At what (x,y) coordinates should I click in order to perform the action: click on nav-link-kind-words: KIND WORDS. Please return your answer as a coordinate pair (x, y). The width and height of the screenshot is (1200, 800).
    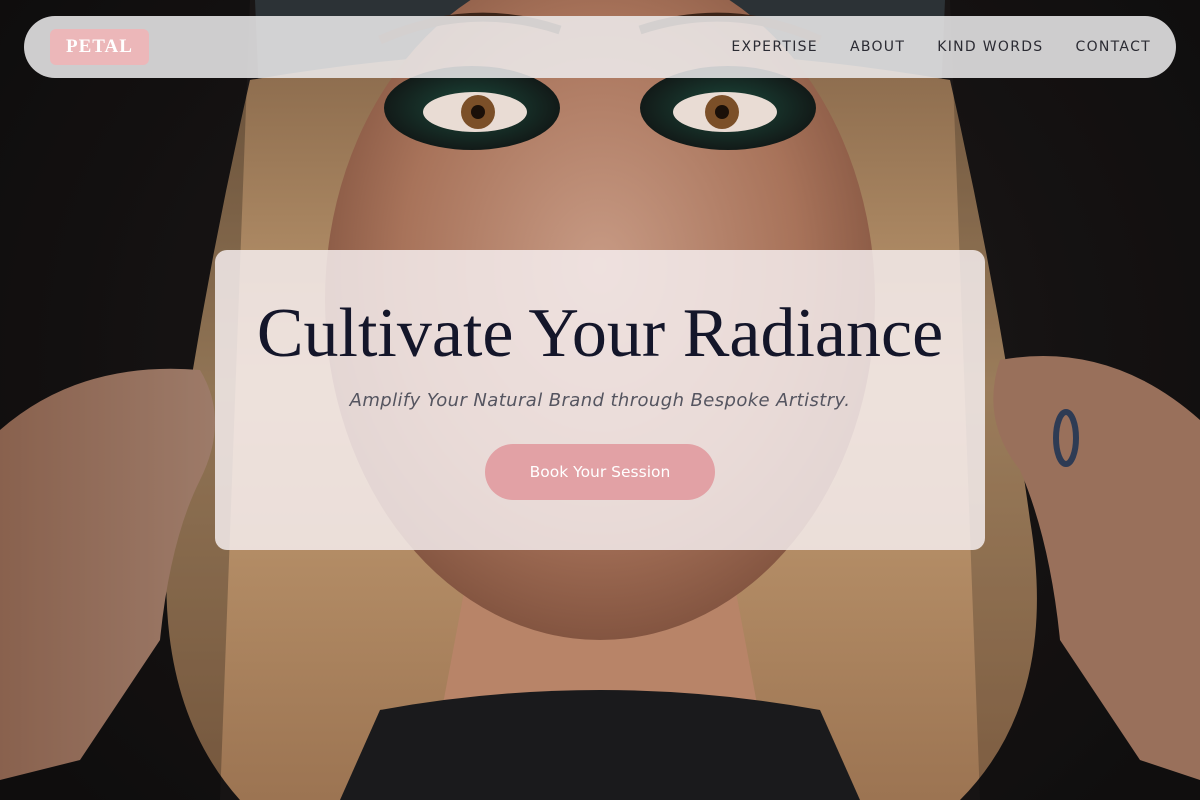
    Looking at the image, I should click on (990, 47).